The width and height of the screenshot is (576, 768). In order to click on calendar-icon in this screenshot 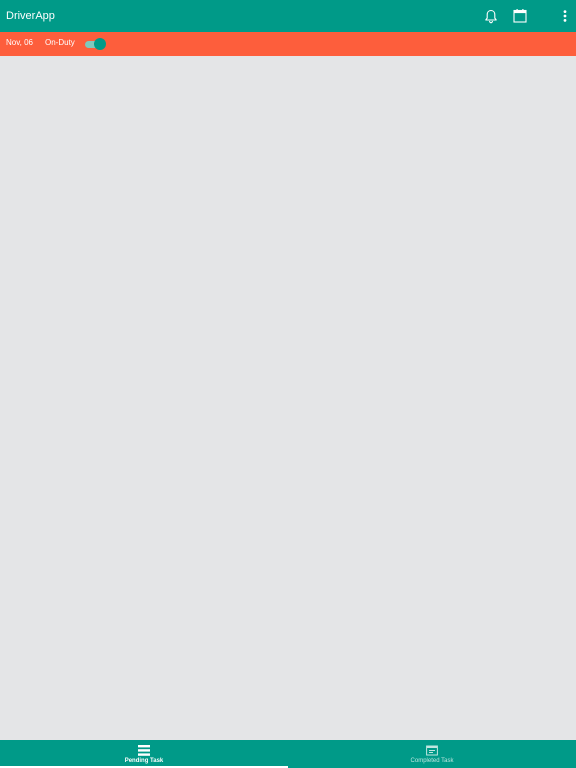, I will do `click(520, 16)`.